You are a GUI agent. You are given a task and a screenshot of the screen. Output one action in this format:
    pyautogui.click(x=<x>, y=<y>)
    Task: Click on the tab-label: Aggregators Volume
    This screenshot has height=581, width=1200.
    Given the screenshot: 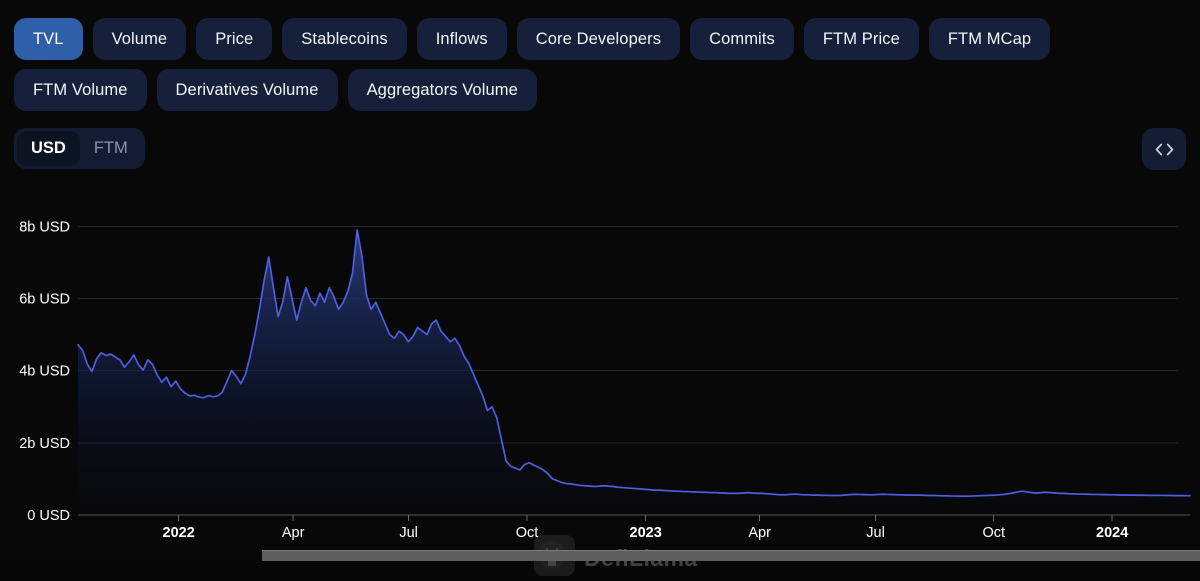 What is the action you would take?
    pyautogui.click(x=442, y=89)
    